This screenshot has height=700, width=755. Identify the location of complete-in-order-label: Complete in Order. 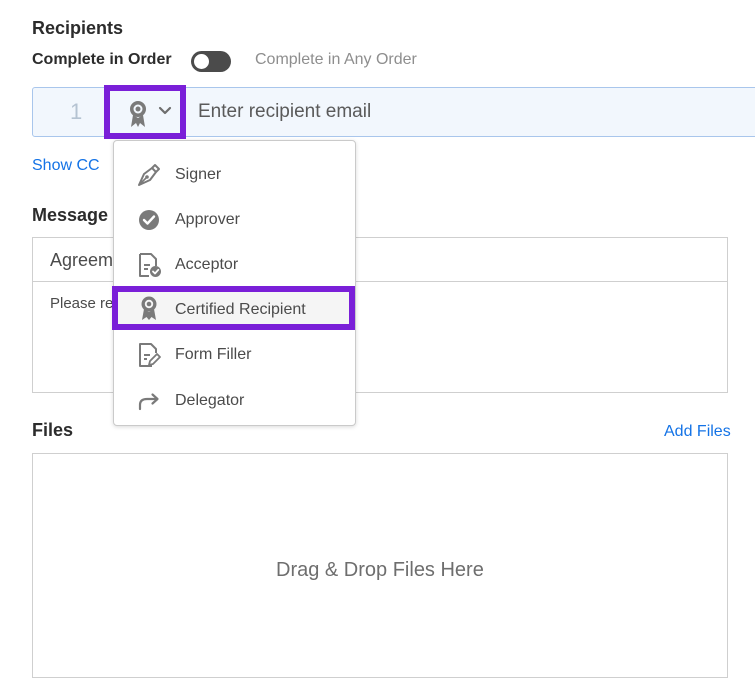
(102, 60).